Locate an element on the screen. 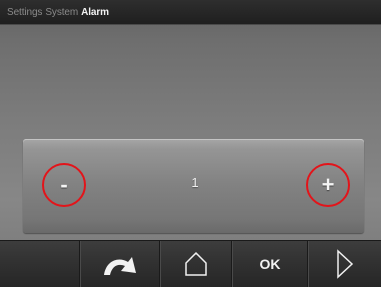 This screenshot has height=287, width=381. breadcrumb-system: System is located at coordinates (61, 12).